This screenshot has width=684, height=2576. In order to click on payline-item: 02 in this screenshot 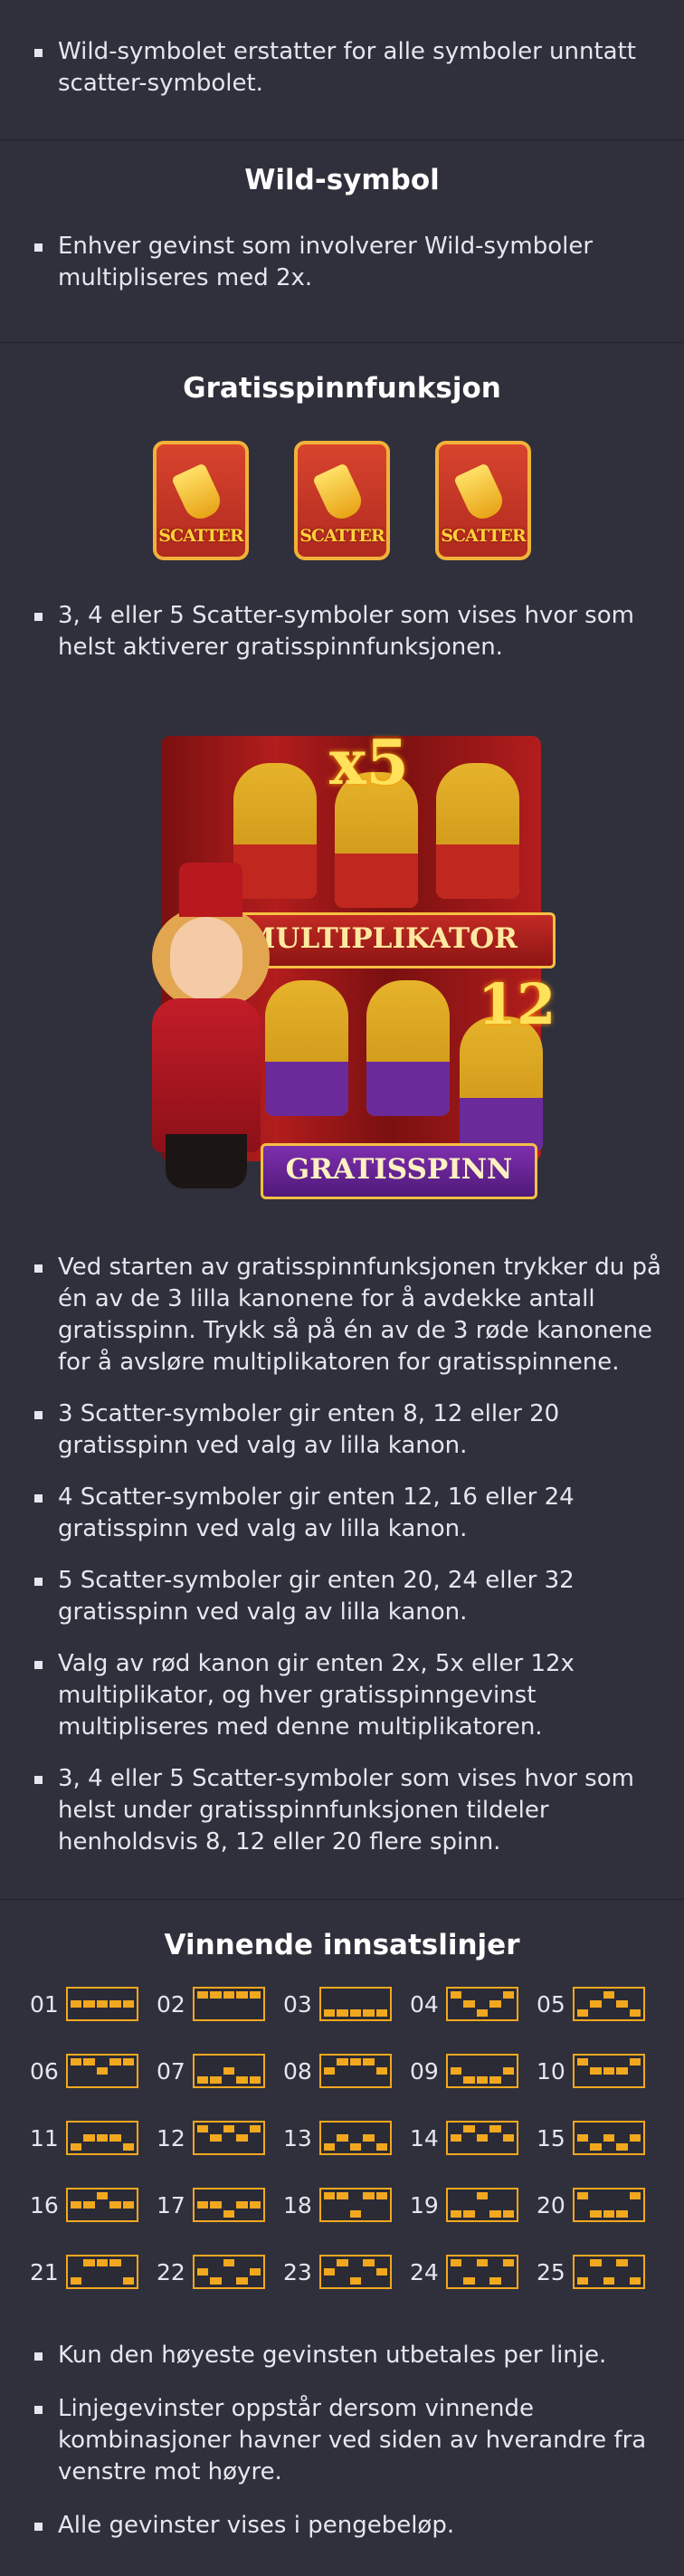, I will do `click(220, 2004)`.